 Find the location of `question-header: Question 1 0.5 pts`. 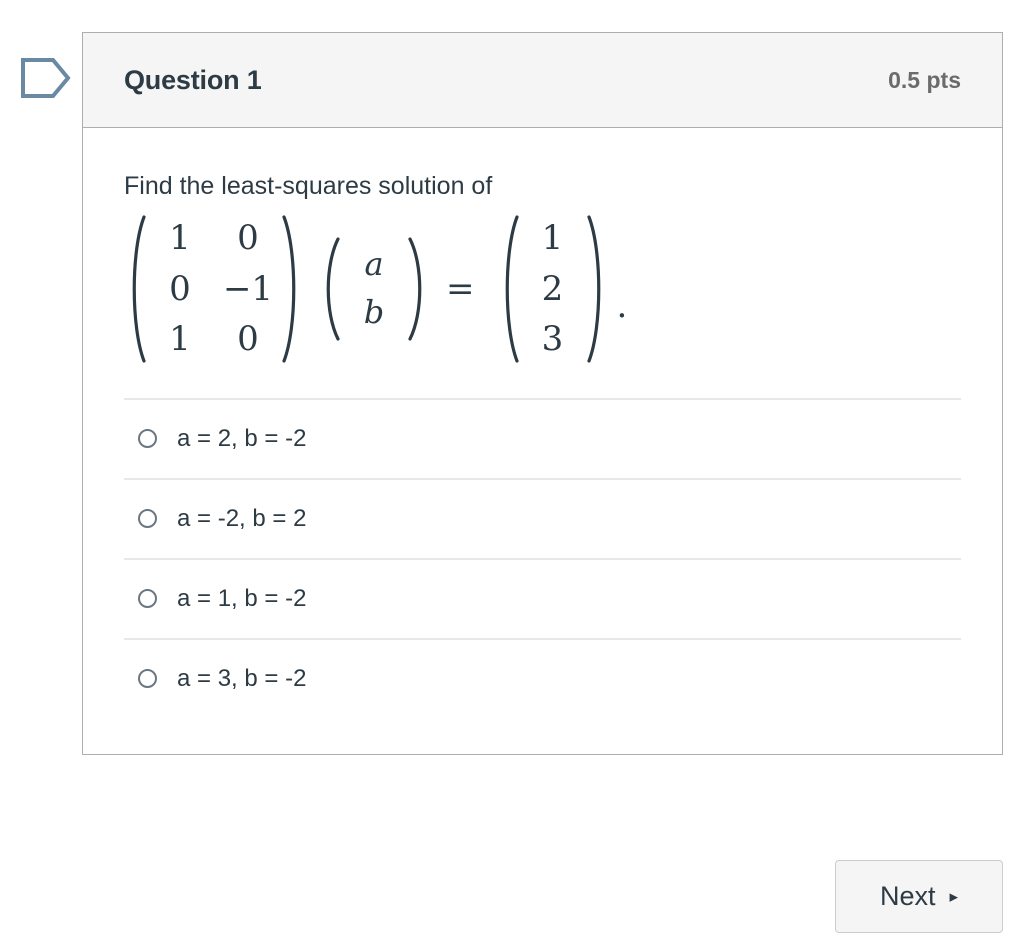

question-header: Question 1 0.5 pts is located at coordinates (542, 80).